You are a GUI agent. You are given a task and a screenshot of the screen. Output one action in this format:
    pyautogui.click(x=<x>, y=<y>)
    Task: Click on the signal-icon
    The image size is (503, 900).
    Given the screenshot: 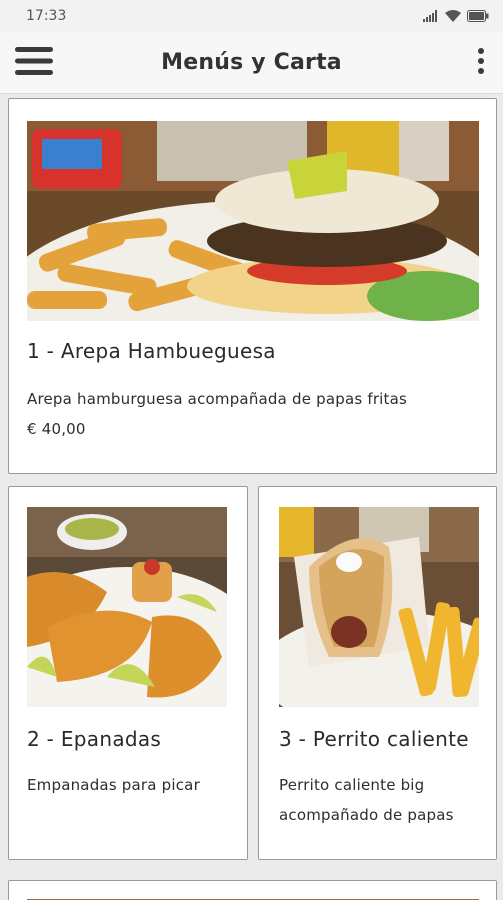 What is the action you would take?
    pyautogui.click(x=431, y=16)
    